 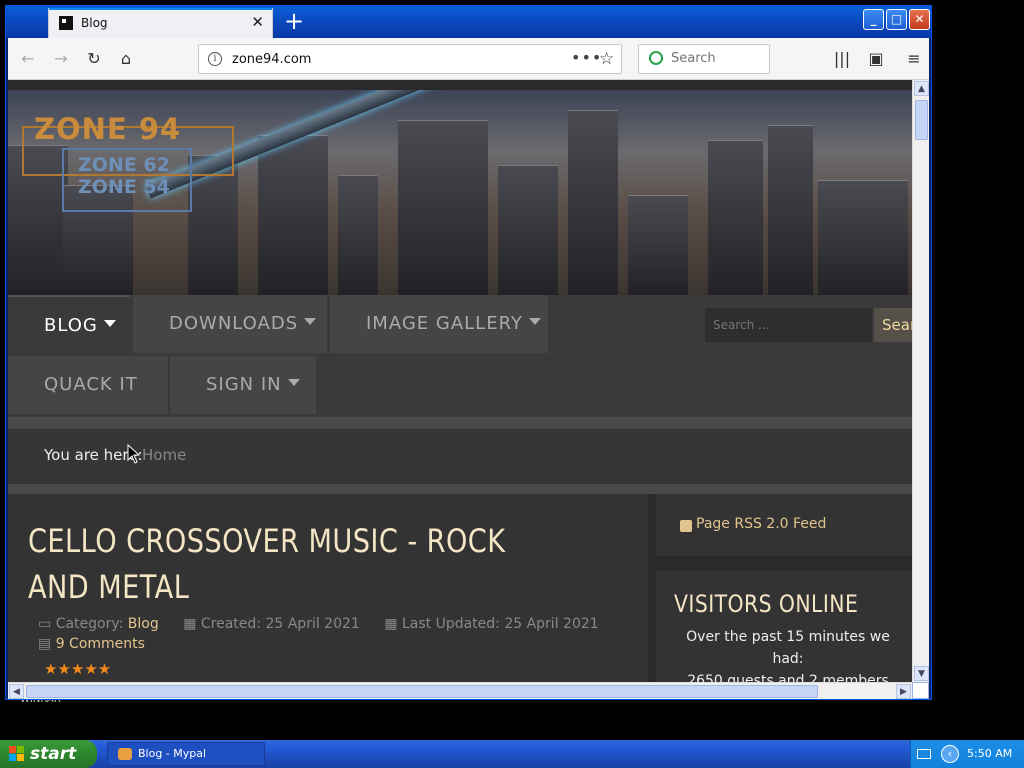 What do you see at coordinates (94, 23) in the screenshot?
I see `tab-title: Blog` at bounding box center [94, 23].